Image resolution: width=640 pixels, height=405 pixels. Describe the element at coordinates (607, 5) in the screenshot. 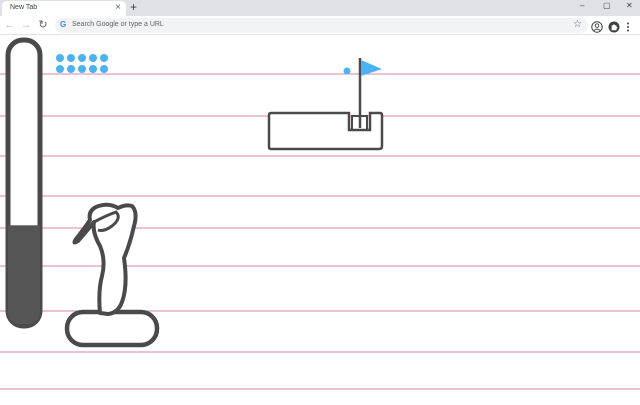

I see `maximize-button: ▢` at that location.